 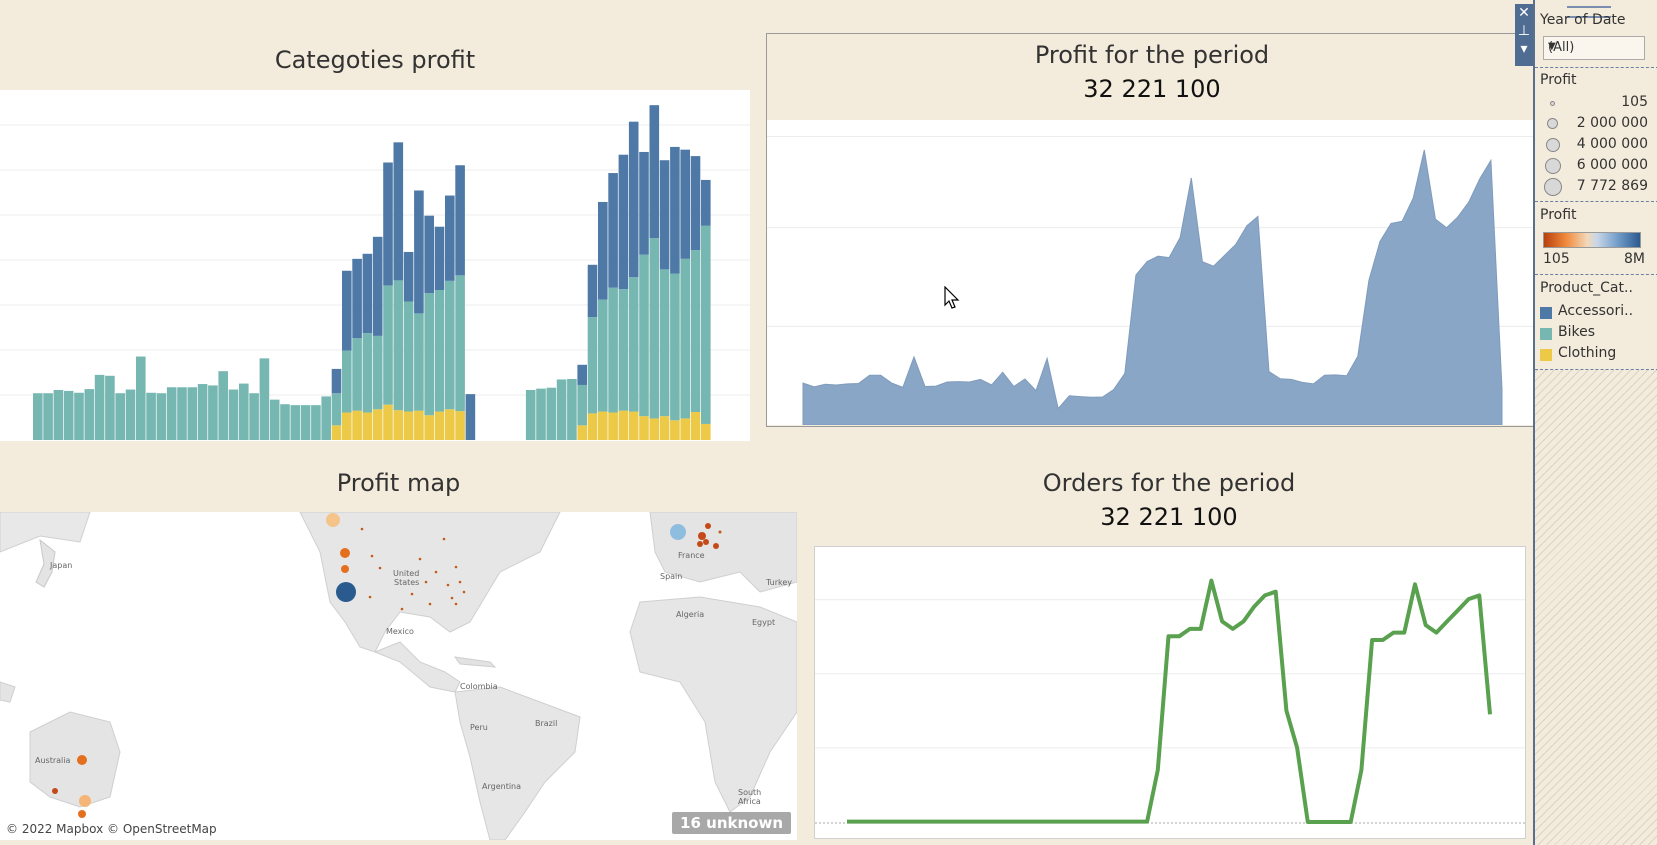 What do you see at coordinates (1597, 145) in the screenshot?
I see `size-legend-item: 4 000 000` at bounding box center [1597, 145].